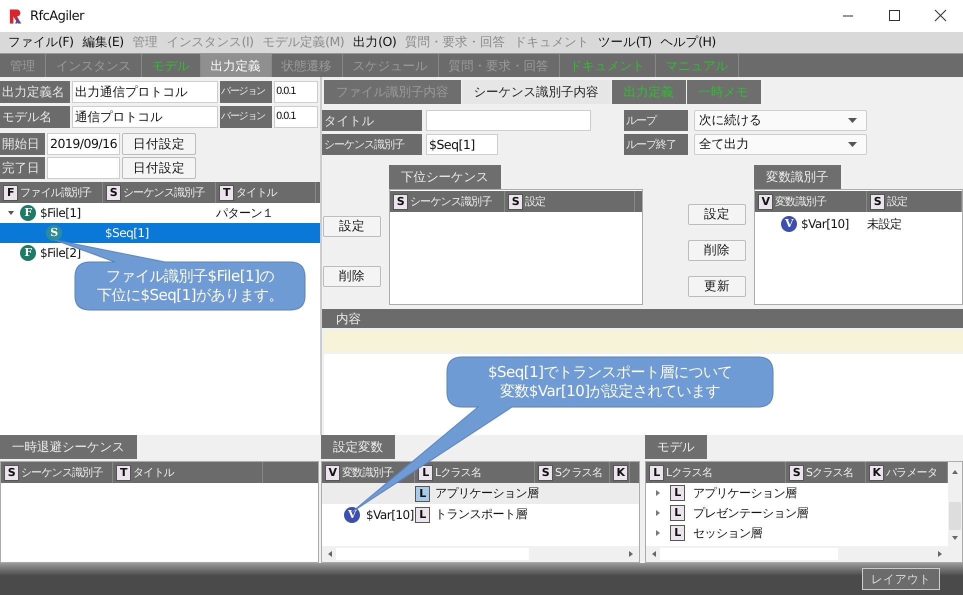  I want to click on table-row: V $Var[10] L トランスポート層, so click(480, 514).